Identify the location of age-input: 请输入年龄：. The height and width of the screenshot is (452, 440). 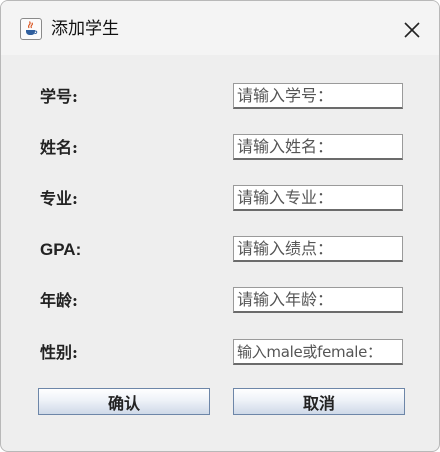
(318, 300).